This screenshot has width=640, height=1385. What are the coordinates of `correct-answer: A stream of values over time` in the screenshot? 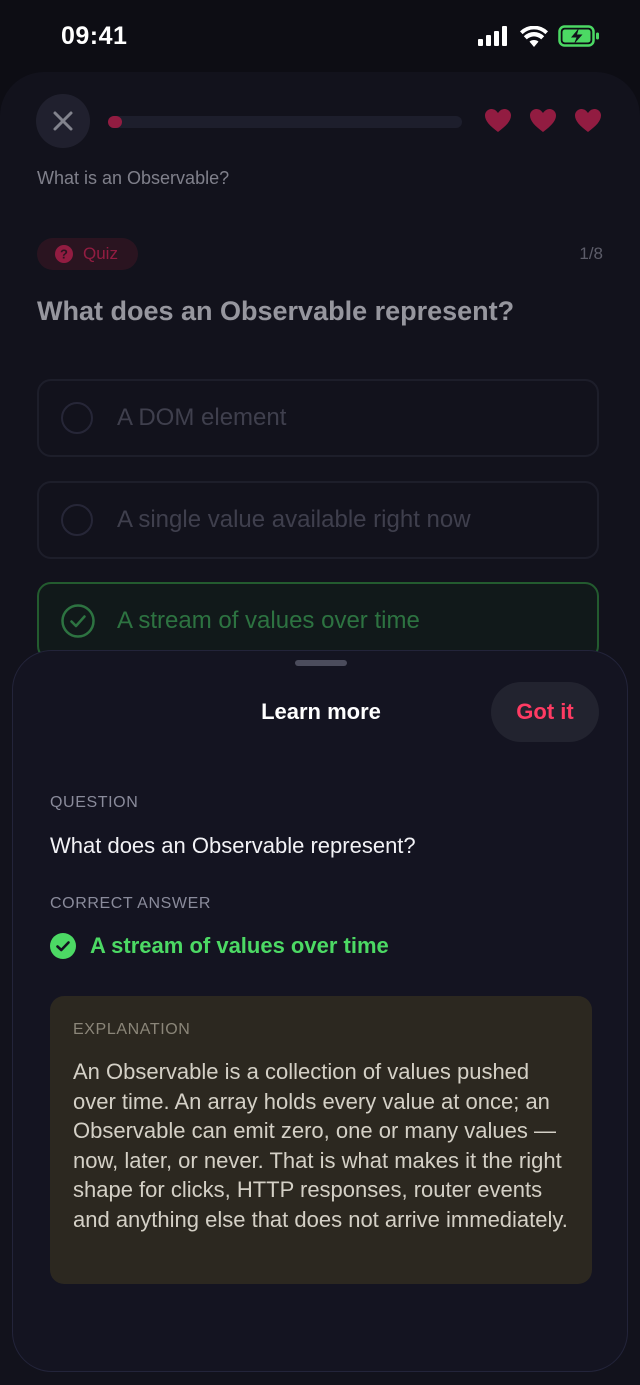 It's located at (219, 946).